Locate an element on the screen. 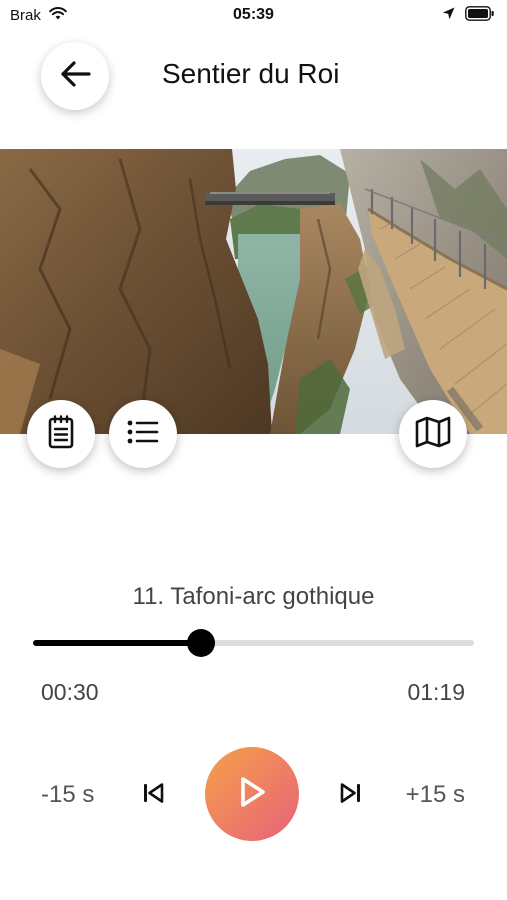  status-bar: Brak 05:39 is located at coordinates (253, 15).